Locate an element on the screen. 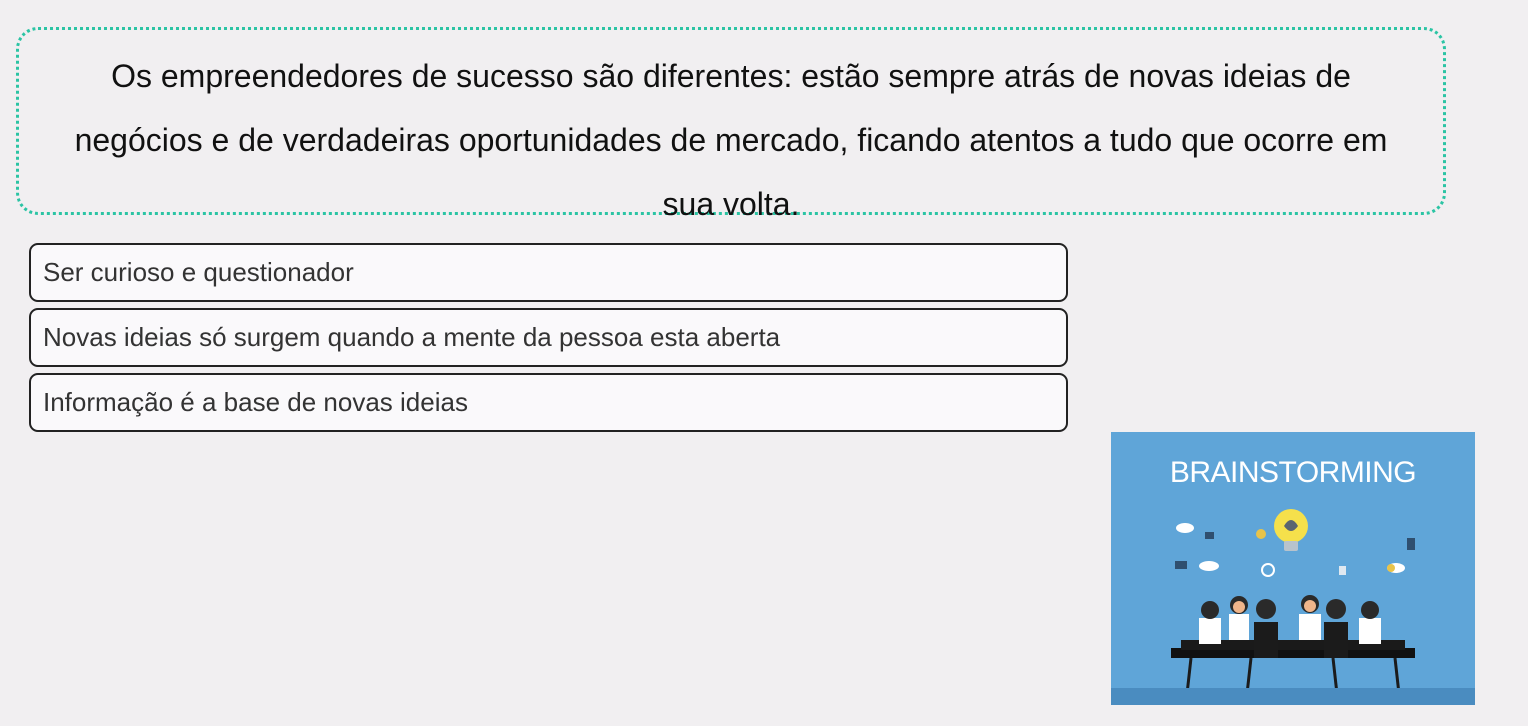 The height and width of the screenshot is (726, 1528). phone-icon is located at coordinates (1411, 544).